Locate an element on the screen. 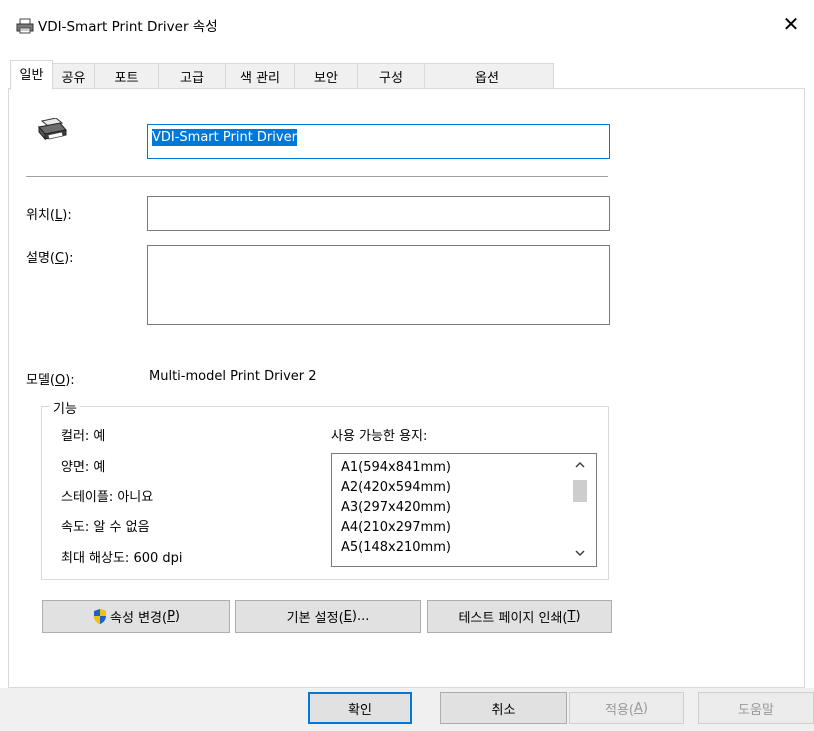 The width and height of the screenshot is (814, 731). duplex-feature: 양면: 예 is located at coordinates (83, 467).